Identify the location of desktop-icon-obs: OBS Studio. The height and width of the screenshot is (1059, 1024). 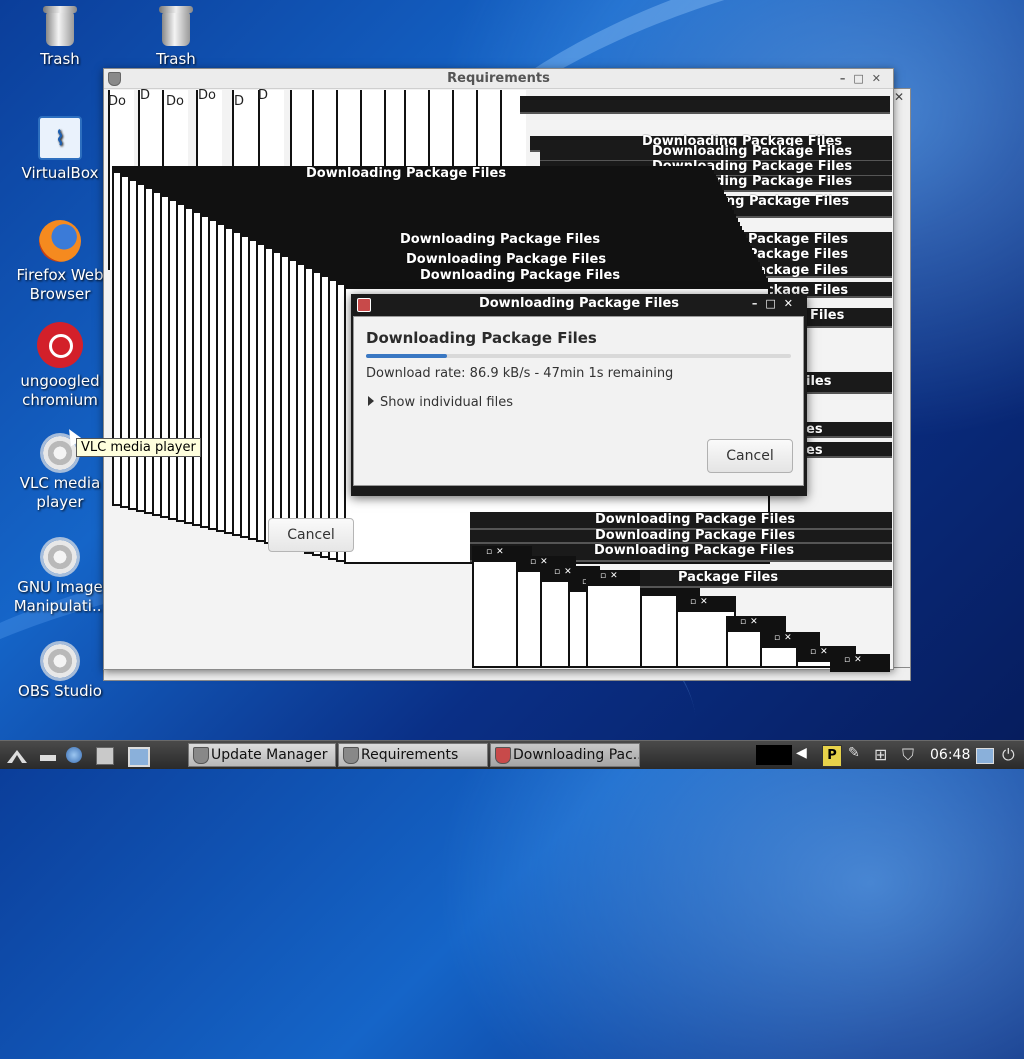
(60, 672).